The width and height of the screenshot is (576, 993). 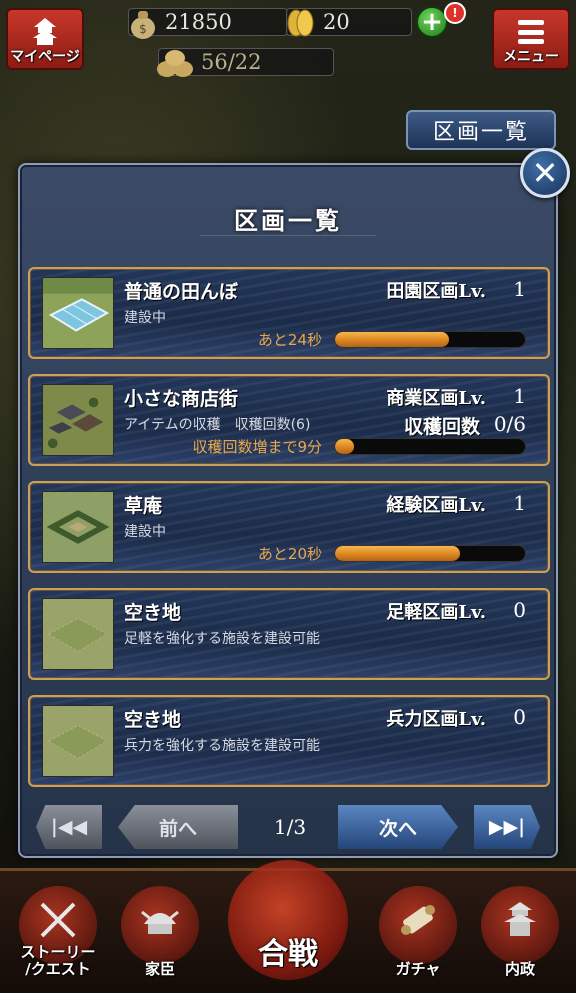 I want to click on rice-value: 56/22, so click(x=231, y=62).